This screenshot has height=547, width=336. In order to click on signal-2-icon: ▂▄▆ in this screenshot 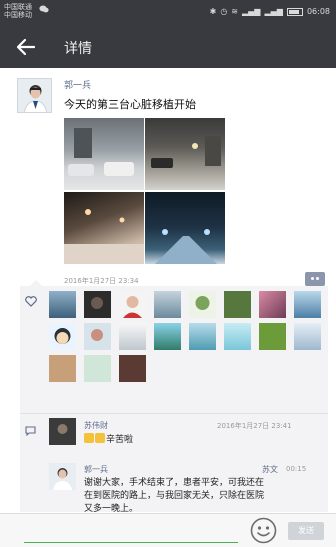, I will do `click(273, 11)`.